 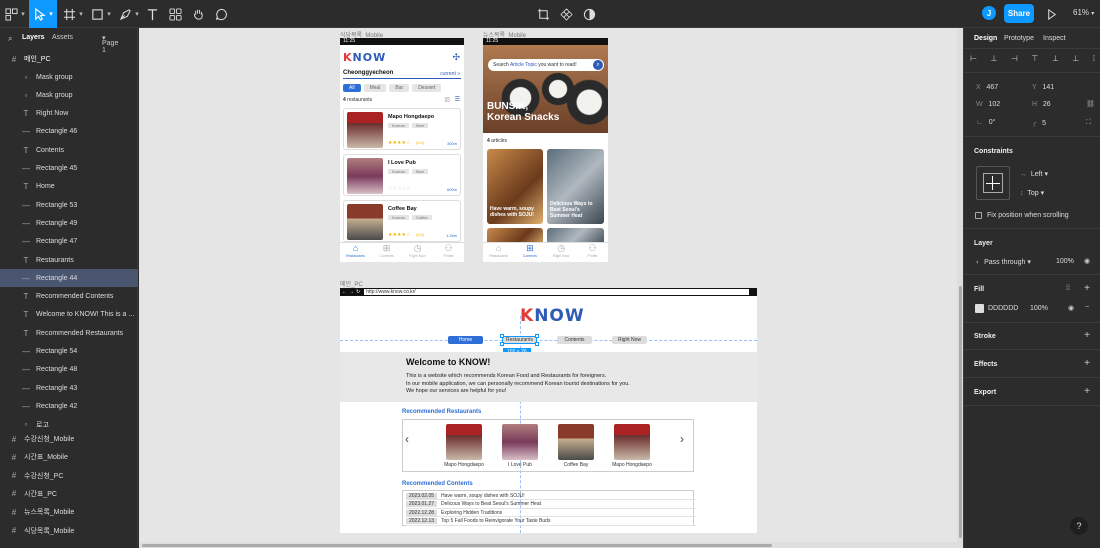 I want to click on tab-bar-item: ◷ Right Now, so click(x=561, y=252).